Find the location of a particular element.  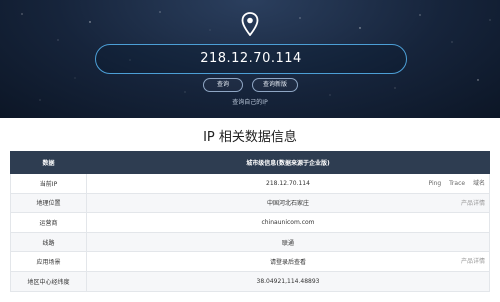

trace-link: Trace is located at coordinates (457, 183).